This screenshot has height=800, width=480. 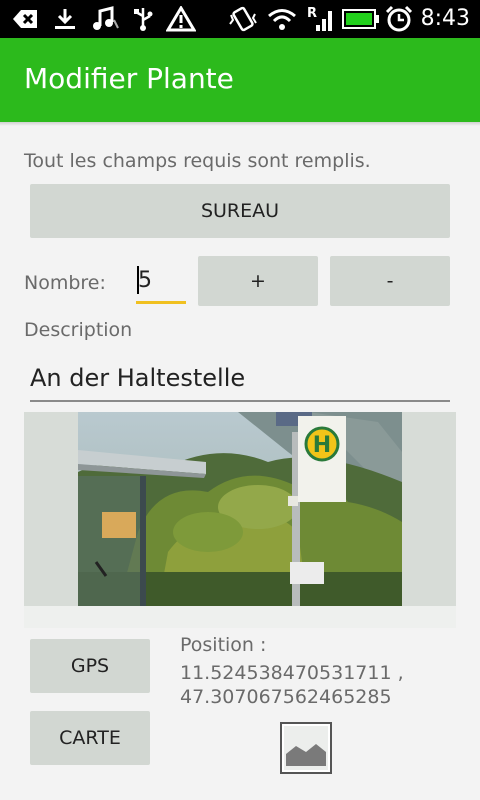 What do you see at coordinates (322, 445) in the screenshot?
I see `bus-stop-sign-letter: H` at bounding box center [322, 445].